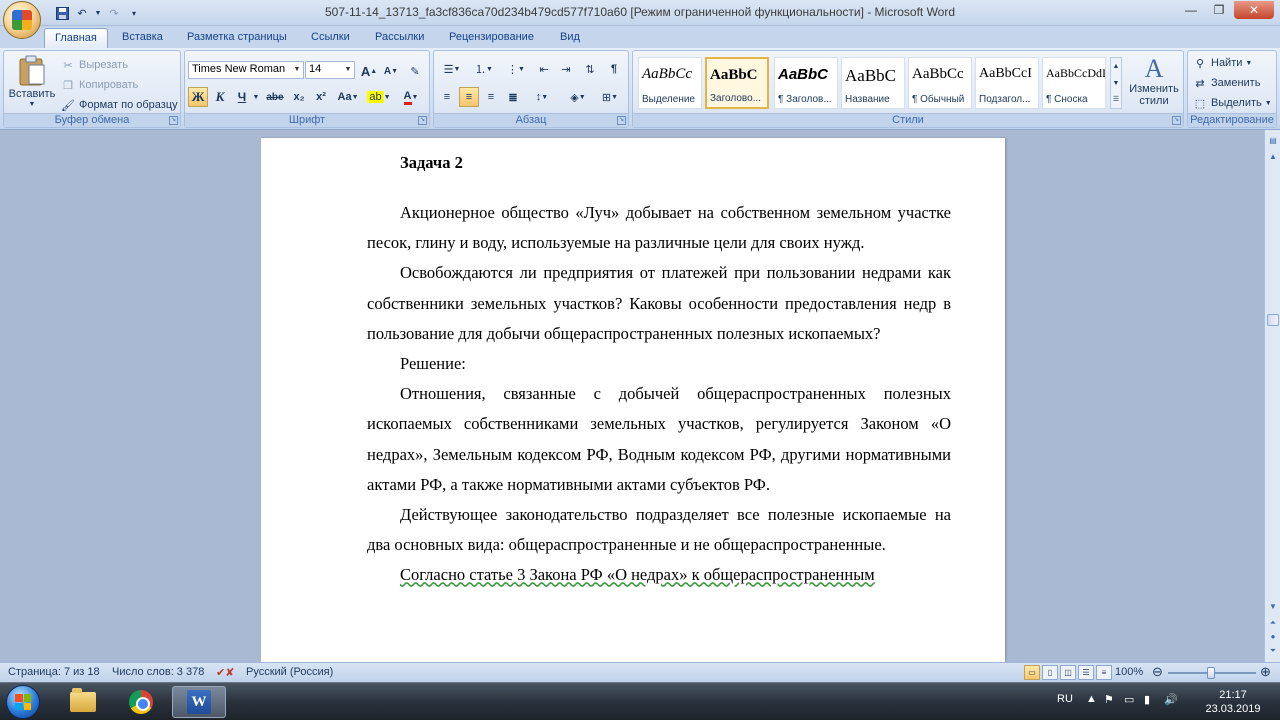 This screenshot has width=1280, height=720. I want to click on tab-home: Главная, so click(76, 38).